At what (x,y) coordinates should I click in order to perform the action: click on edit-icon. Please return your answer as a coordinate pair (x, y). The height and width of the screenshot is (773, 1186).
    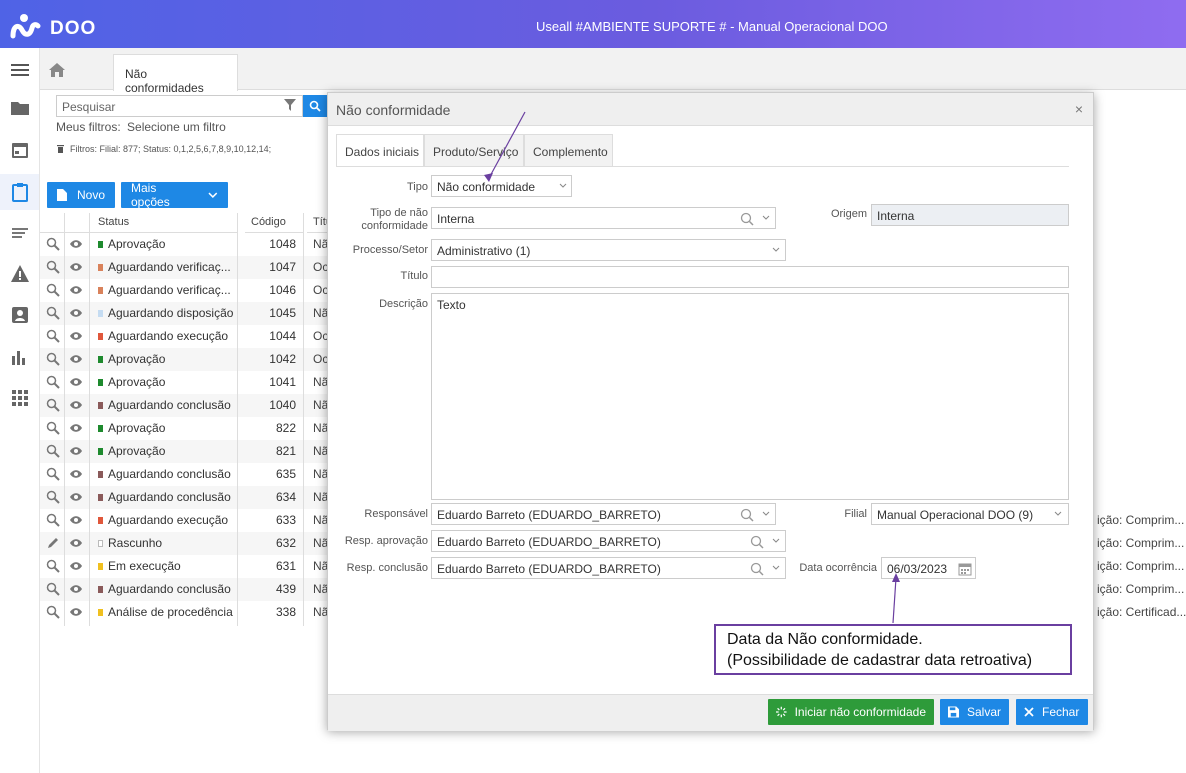
    Looking at the image, I should click on (53, 543).